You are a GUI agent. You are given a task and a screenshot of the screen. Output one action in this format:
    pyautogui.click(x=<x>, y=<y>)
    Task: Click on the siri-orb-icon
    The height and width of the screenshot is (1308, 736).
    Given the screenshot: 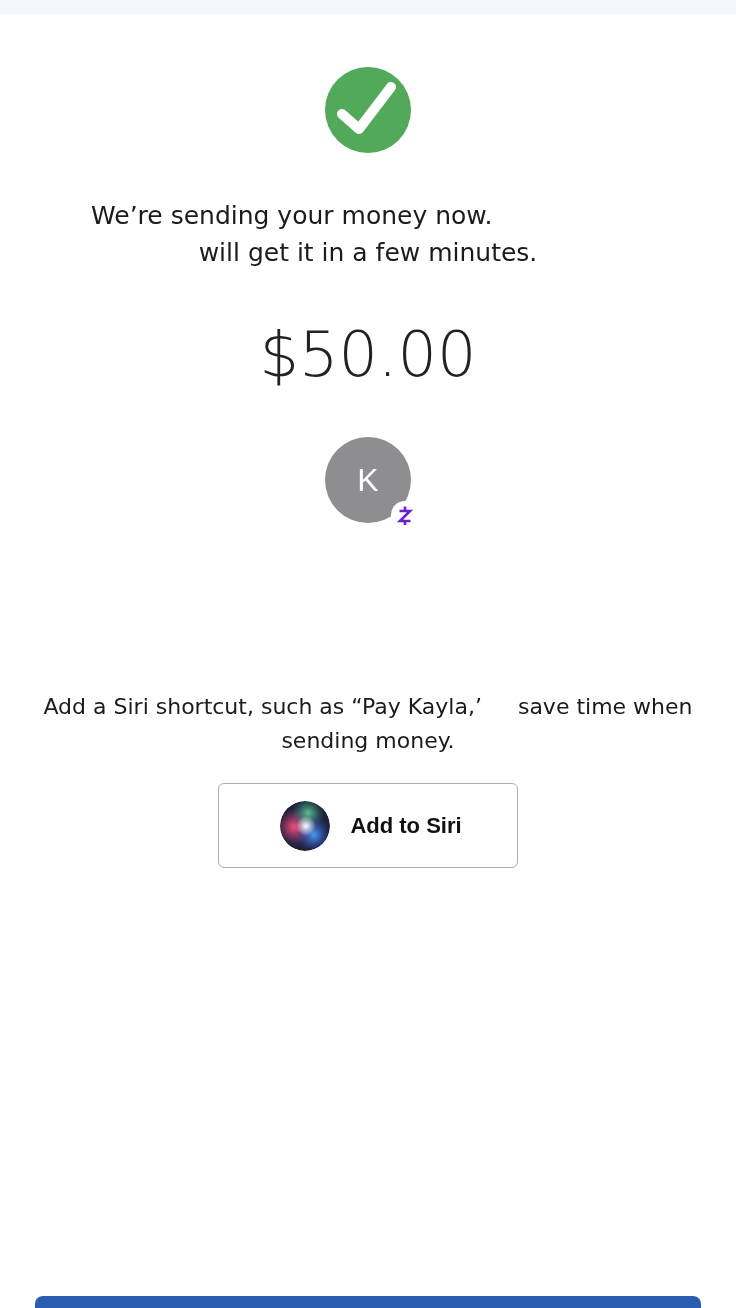 What is the action you would take?
    pyautogui.click(x=305, y=825)
    